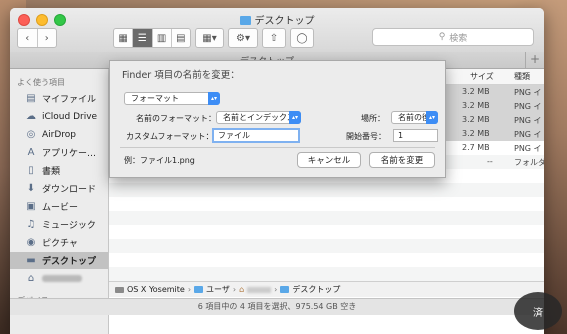 The width and height of the screenshot is (567, 334). I want to click on path-bar: OS X Yosemite › ユーザ › ⌂ › デスクトップ, so click(326, 289).